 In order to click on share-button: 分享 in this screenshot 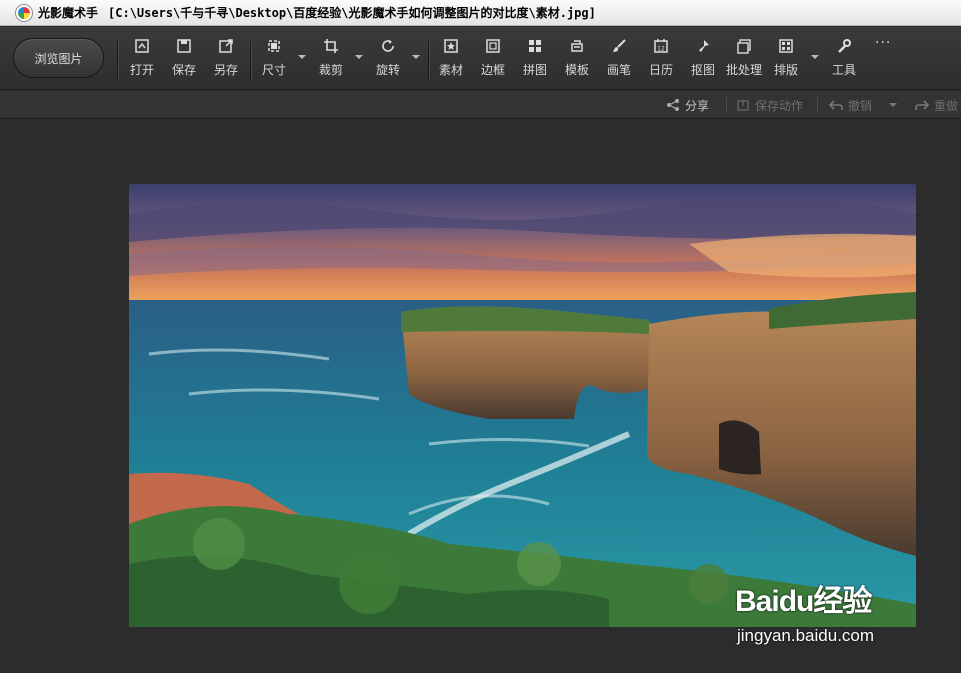, I will do `click(687, 105)`.